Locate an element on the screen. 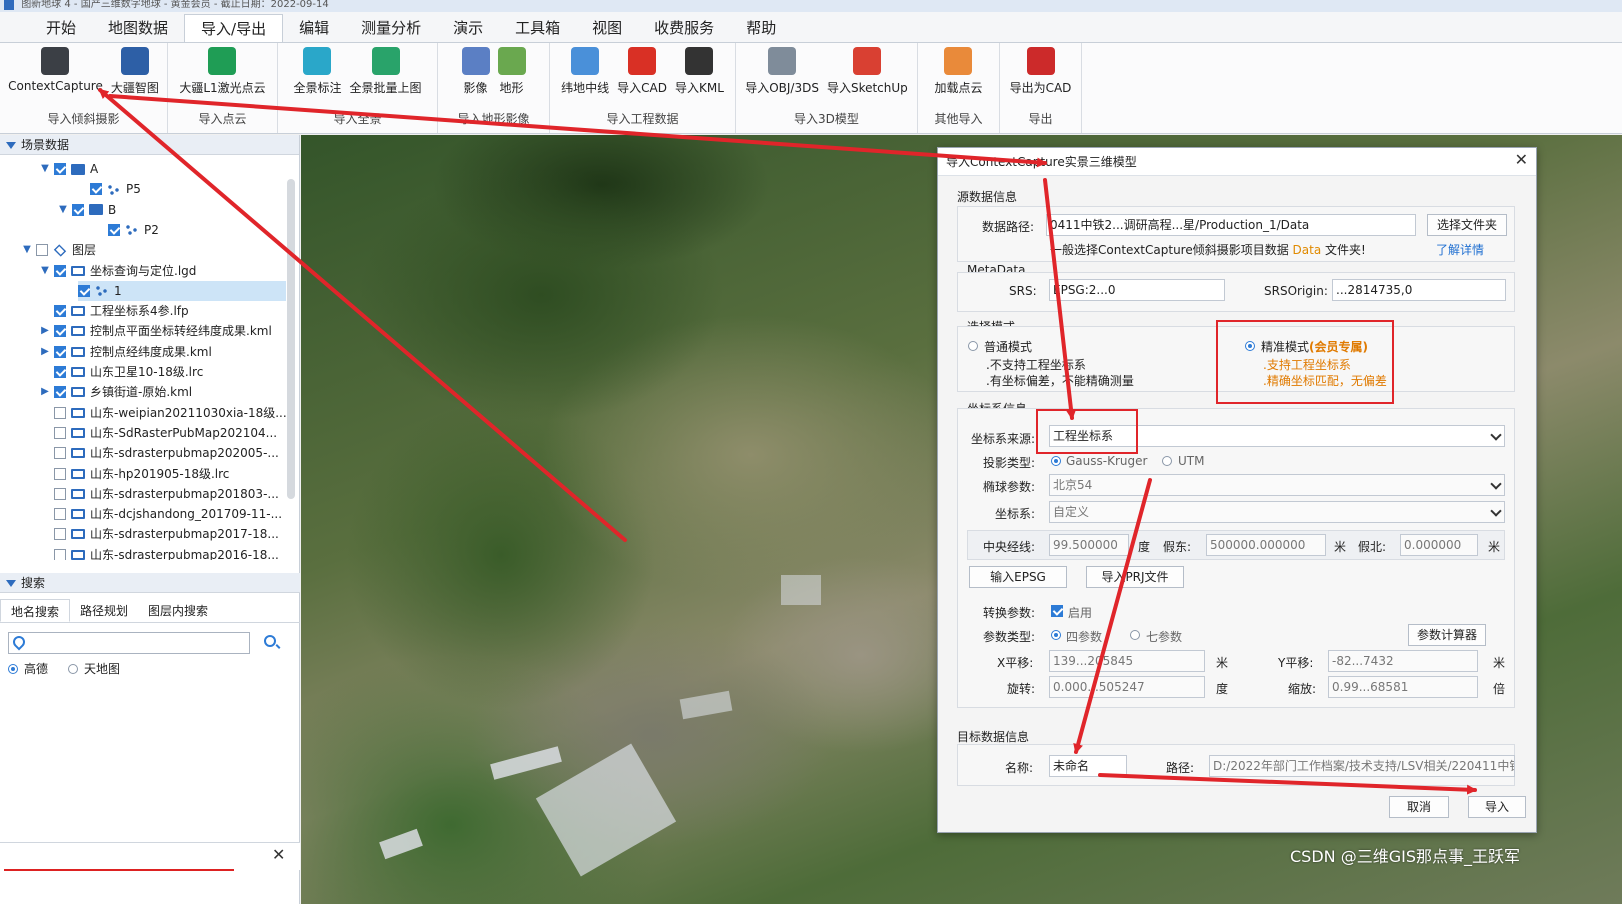  ribbon-button: 导入KML is located at coordinates (699, 71).